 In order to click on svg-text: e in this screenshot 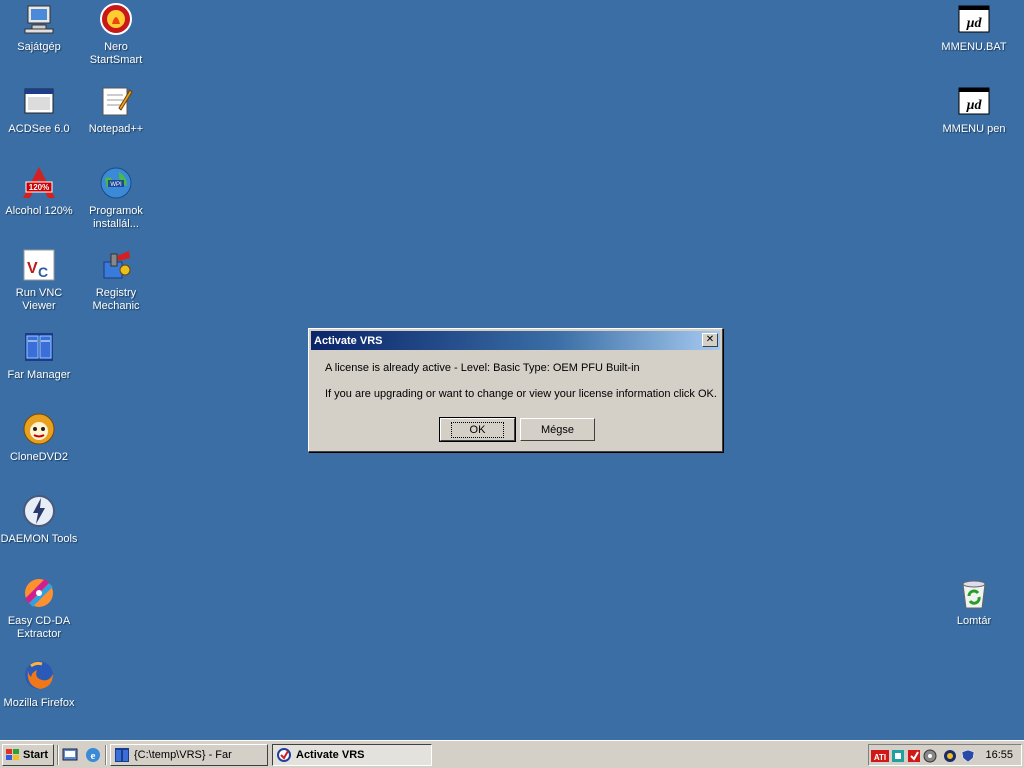, I will do `click(93, 756)`.